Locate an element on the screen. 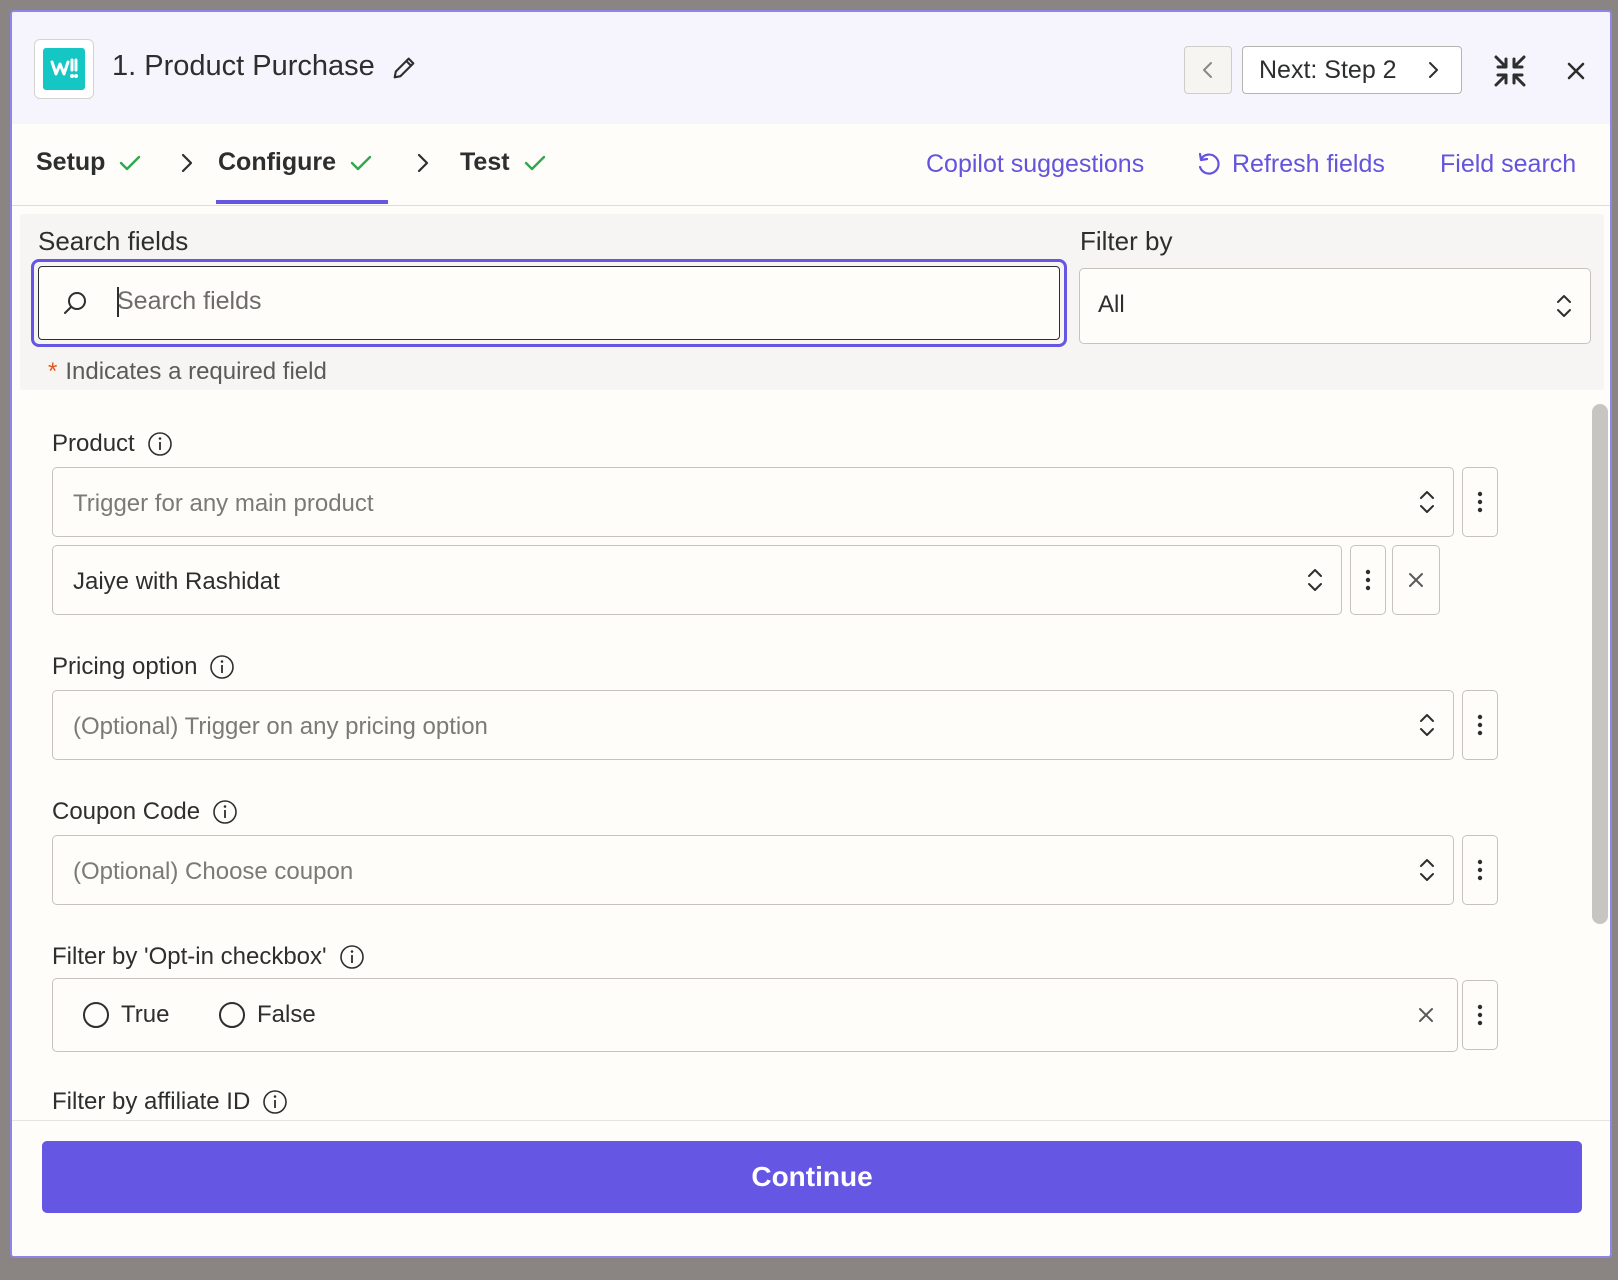 This screenshot has width=1618, height=1280. pricing-option-label-text: Pricing option is located at coordinates (125, 666).